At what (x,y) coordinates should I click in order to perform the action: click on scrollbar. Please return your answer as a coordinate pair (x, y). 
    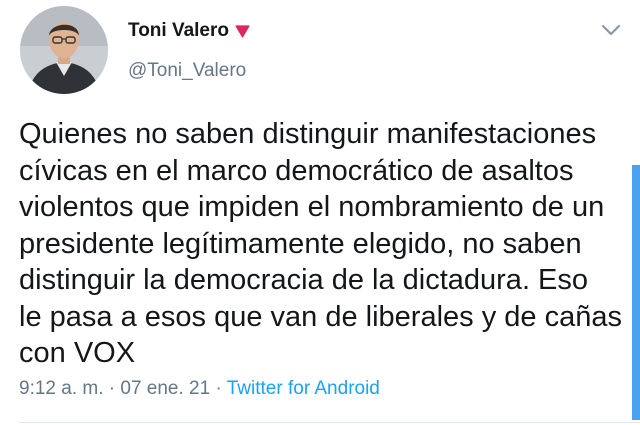
    Looking at the image, I should click on (636, 292).